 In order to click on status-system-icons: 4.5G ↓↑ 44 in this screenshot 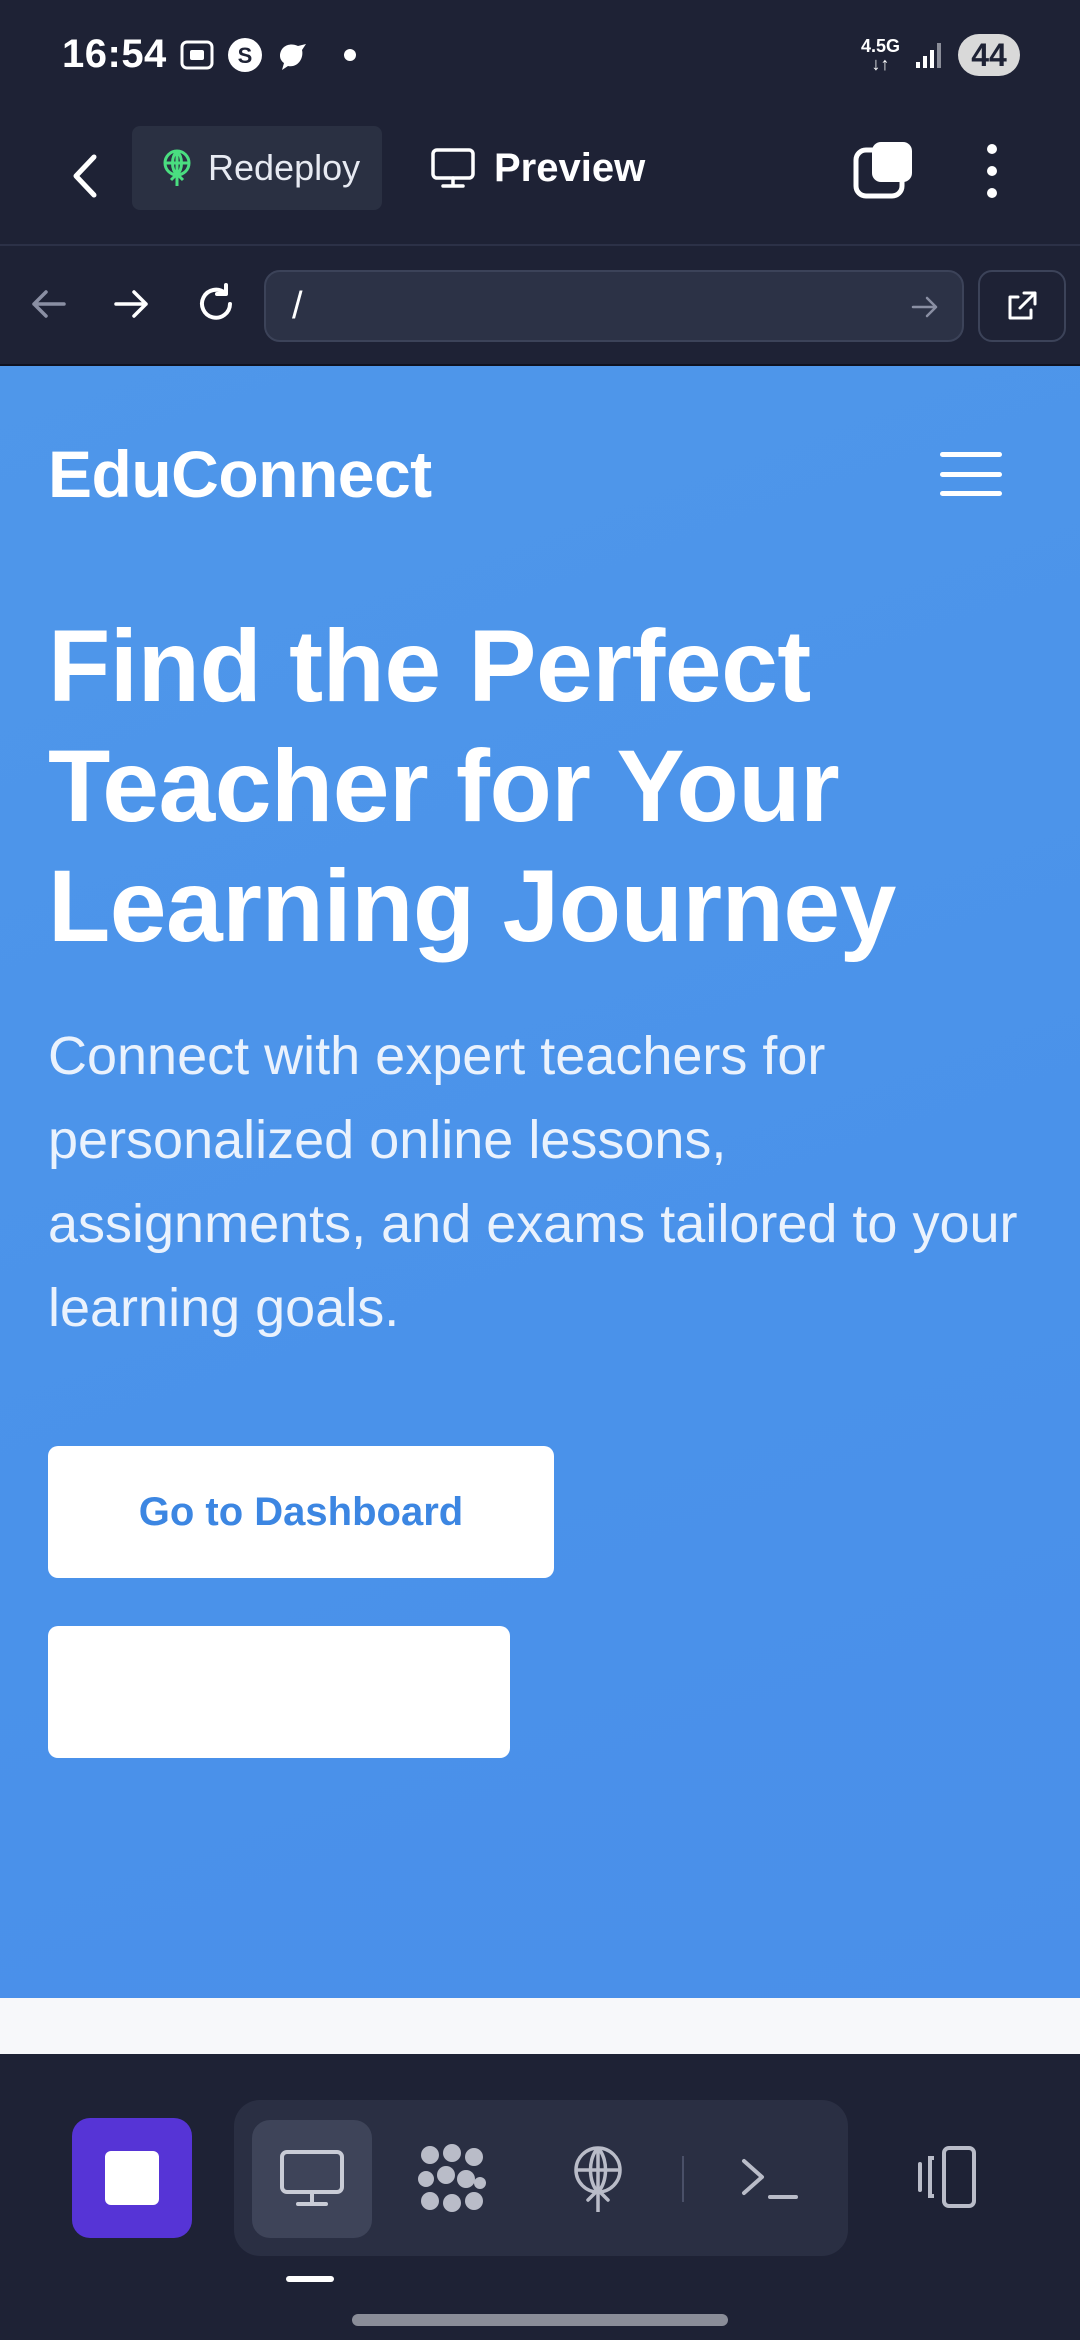, I will do `click(940, 55)`.